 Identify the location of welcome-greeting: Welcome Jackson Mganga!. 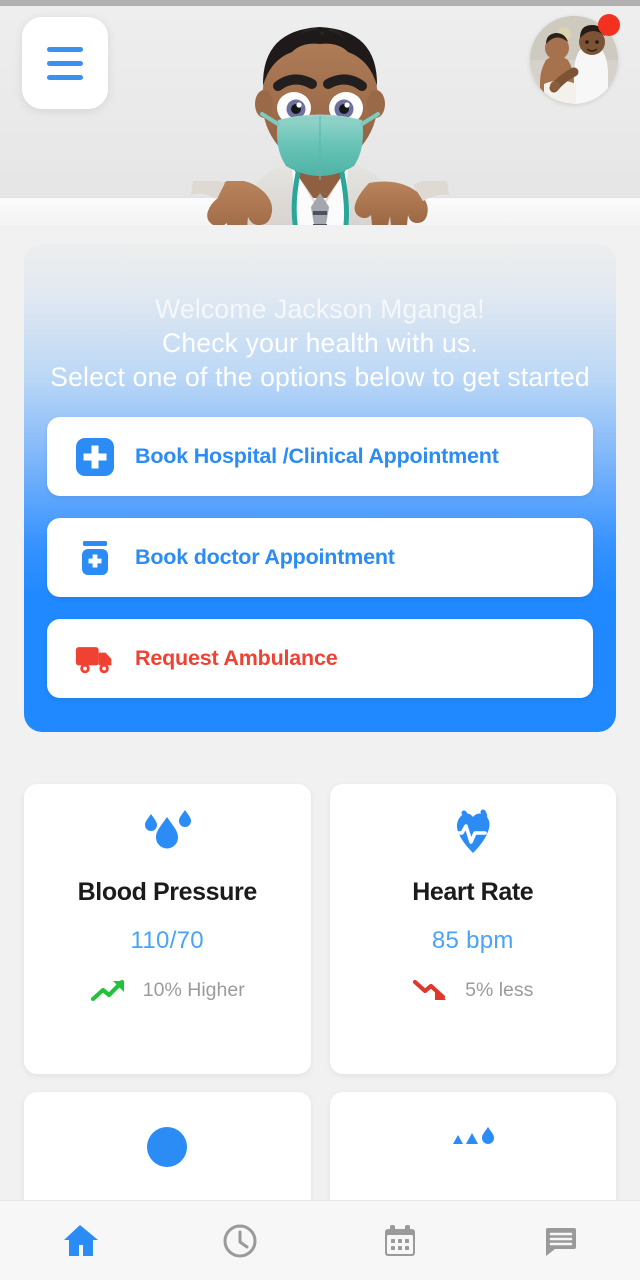
(320, 309).